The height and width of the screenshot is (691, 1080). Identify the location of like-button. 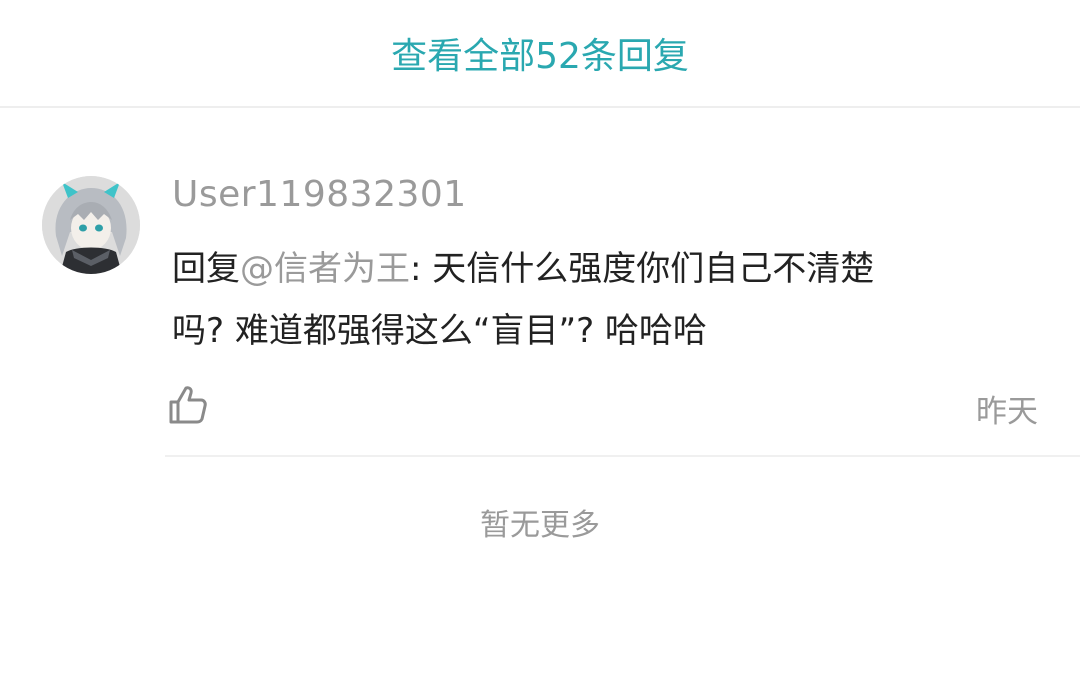
(188, 405).